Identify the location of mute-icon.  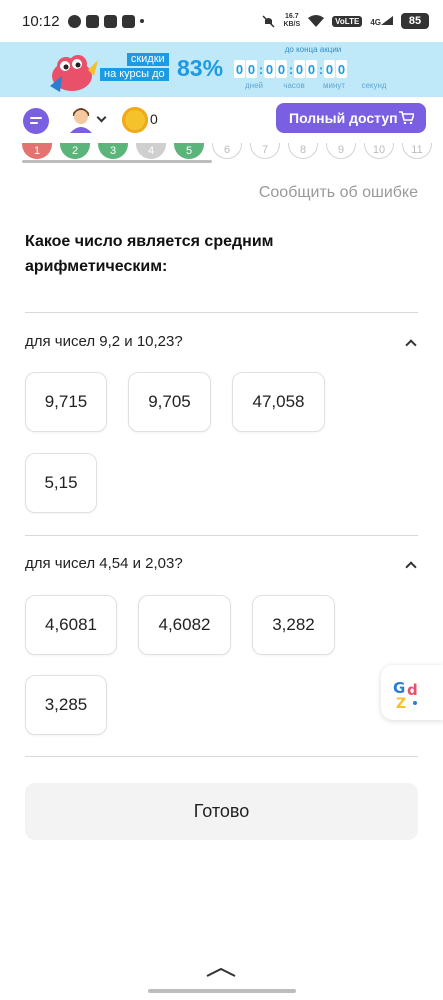
(268, 21).